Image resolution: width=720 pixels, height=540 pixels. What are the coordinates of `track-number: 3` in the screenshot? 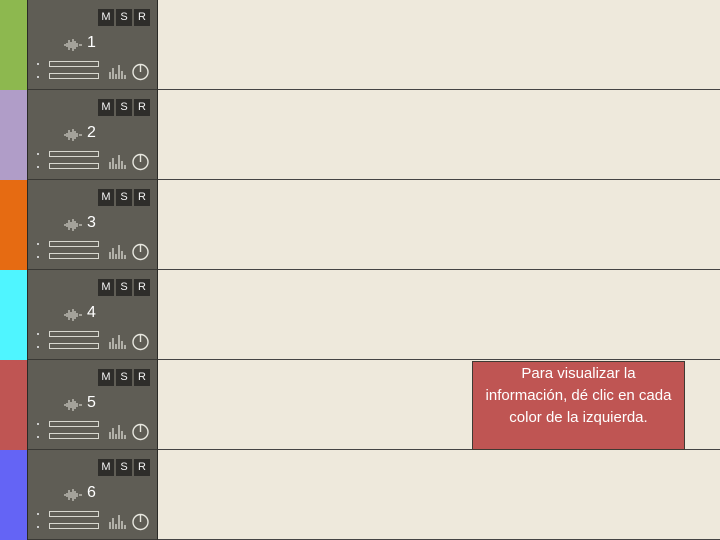 It's located at (91, 222).